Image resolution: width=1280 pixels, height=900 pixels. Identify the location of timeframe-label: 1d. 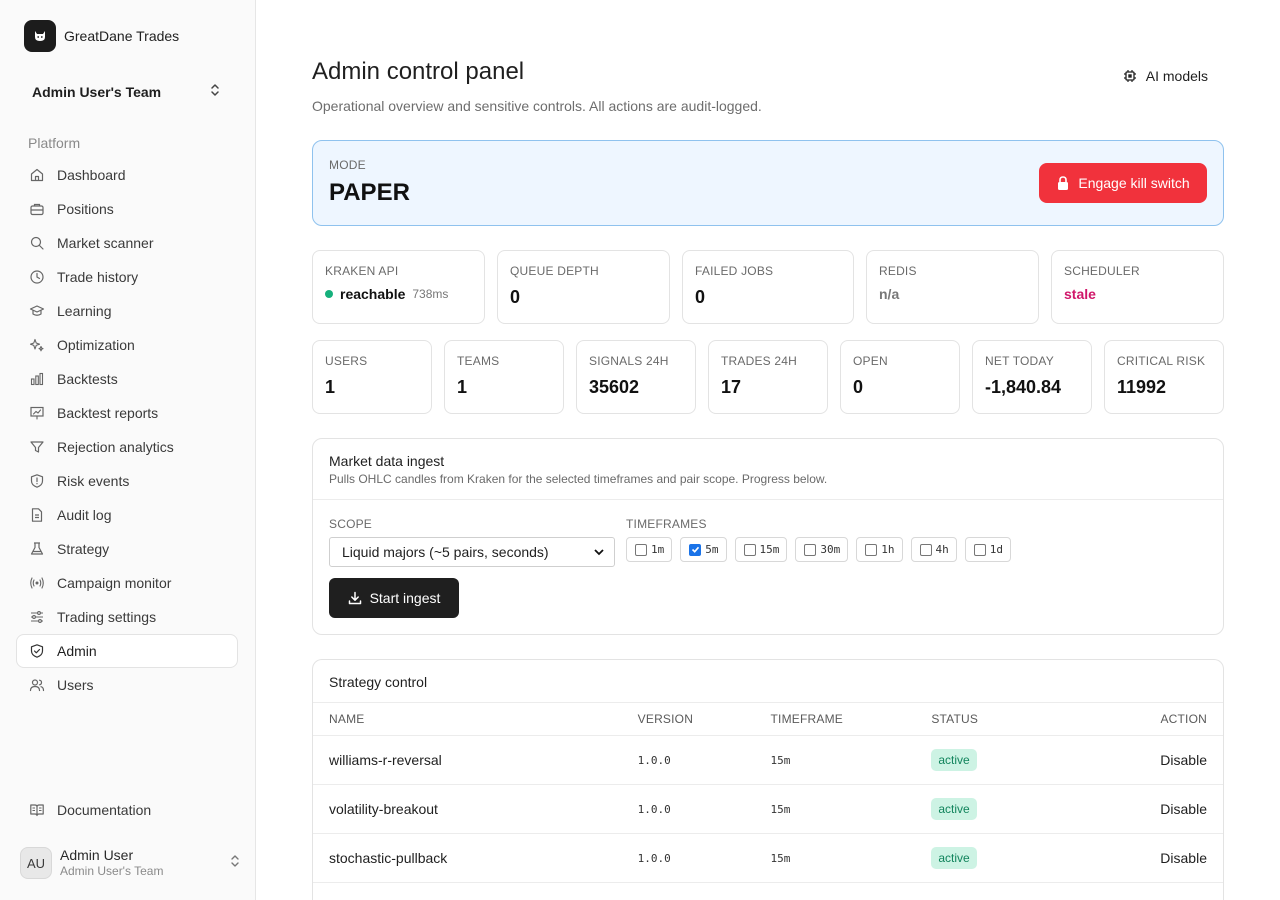
(996, 549).